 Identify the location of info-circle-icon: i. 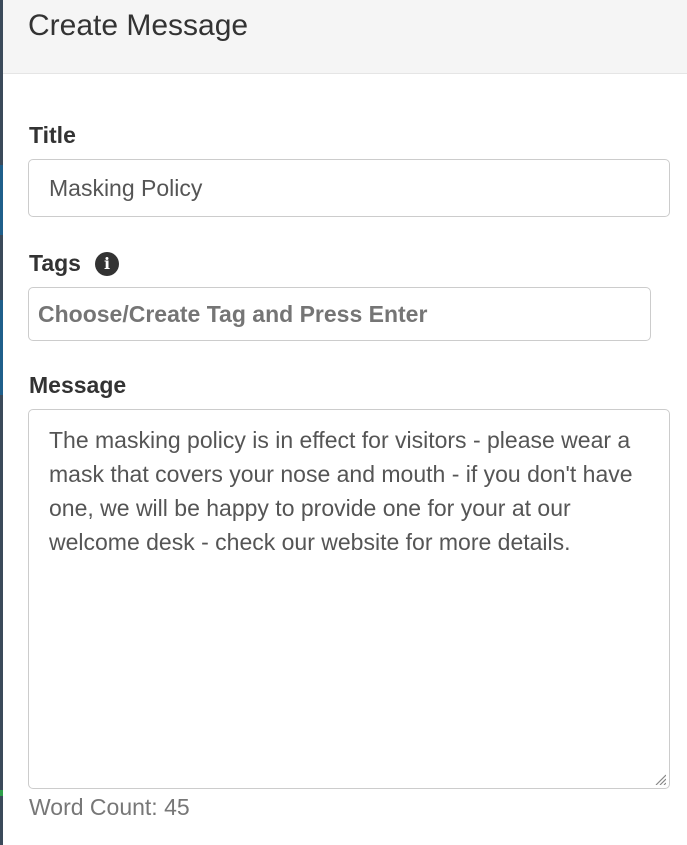
(106, 263).